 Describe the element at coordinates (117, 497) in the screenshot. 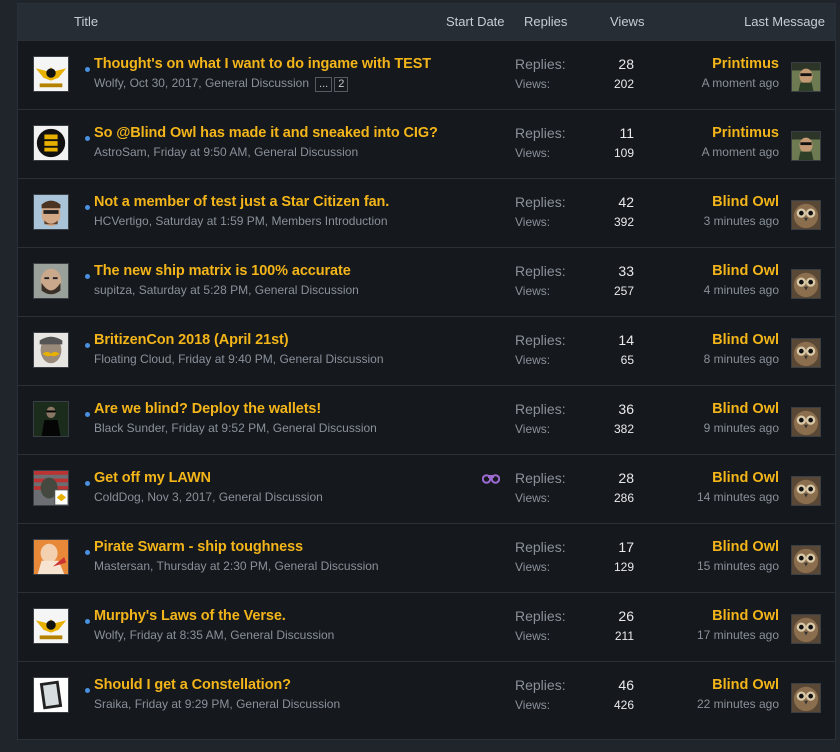

I see `thread-author: ColdDog` at that location.